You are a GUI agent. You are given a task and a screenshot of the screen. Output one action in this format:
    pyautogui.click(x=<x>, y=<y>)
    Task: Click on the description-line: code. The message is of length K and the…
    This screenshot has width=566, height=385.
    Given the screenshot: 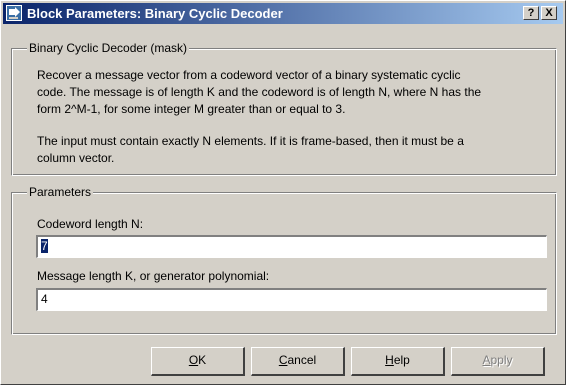 What is the action you would take?
    pyautogui.click(x=259, y=92)
    